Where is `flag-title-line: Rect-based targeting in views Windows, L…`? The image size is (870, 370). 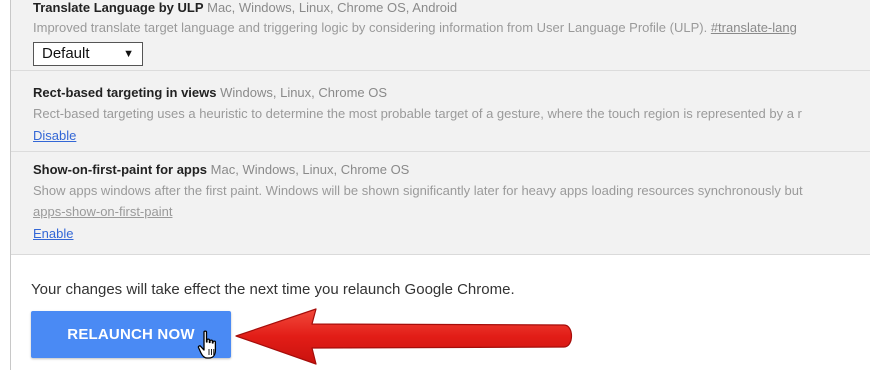
flag-title-line: Rect-based targeting in views Windows, L… is located at coordinates (210, 93).